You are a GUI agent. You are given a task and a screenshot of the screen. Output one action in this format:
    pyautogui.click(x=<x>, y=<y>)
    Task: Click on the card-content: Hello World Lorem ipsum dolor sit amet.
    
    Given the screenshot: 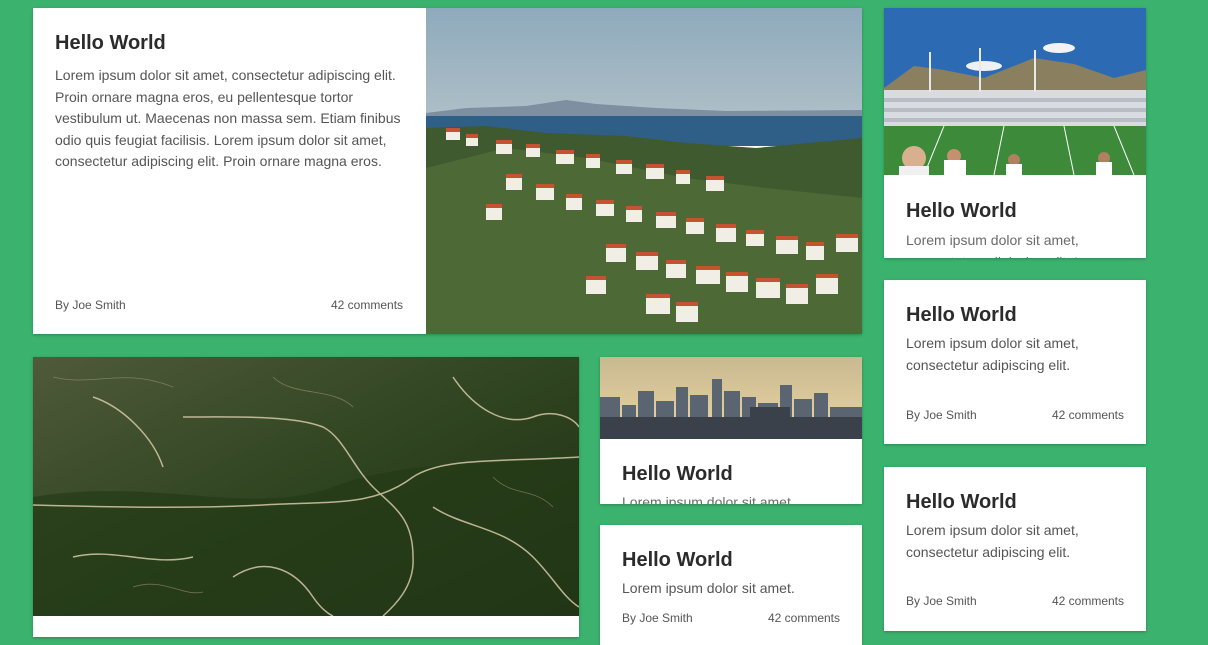 What is the action you would take?
    pyautogui.click(x=733, y=574)
    